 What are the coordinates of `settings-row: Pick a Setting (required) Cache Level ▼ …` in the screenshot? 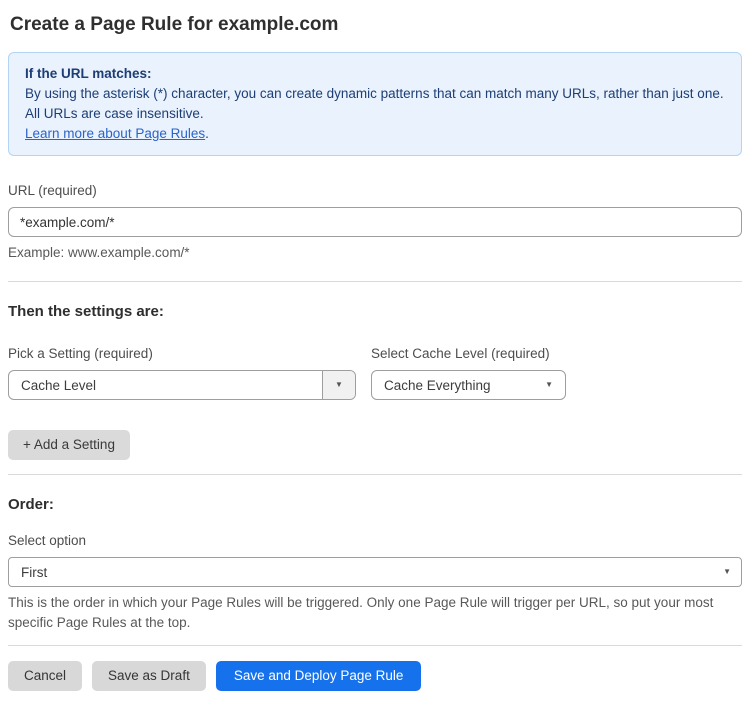 It's located at (375, 372).